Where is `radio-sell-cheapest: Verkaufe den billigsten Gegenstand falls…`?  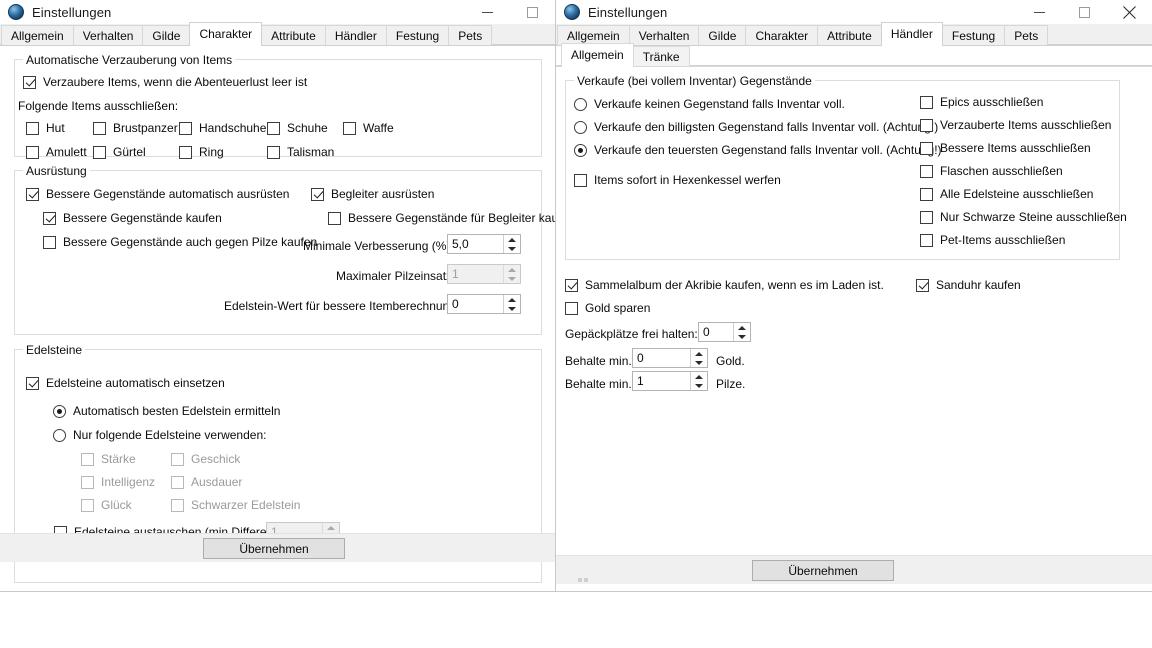
radio-sell-cheapest: Verkaufe den billigsten Gegenstand falls… is located at coordinates (756, 127).